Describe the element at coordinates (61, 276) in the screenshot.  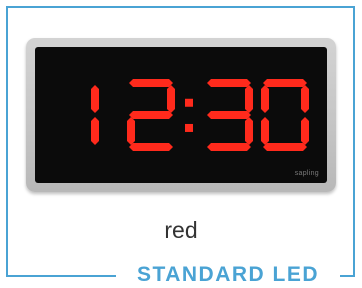
I see `frame-bottom-line-left` at that location.